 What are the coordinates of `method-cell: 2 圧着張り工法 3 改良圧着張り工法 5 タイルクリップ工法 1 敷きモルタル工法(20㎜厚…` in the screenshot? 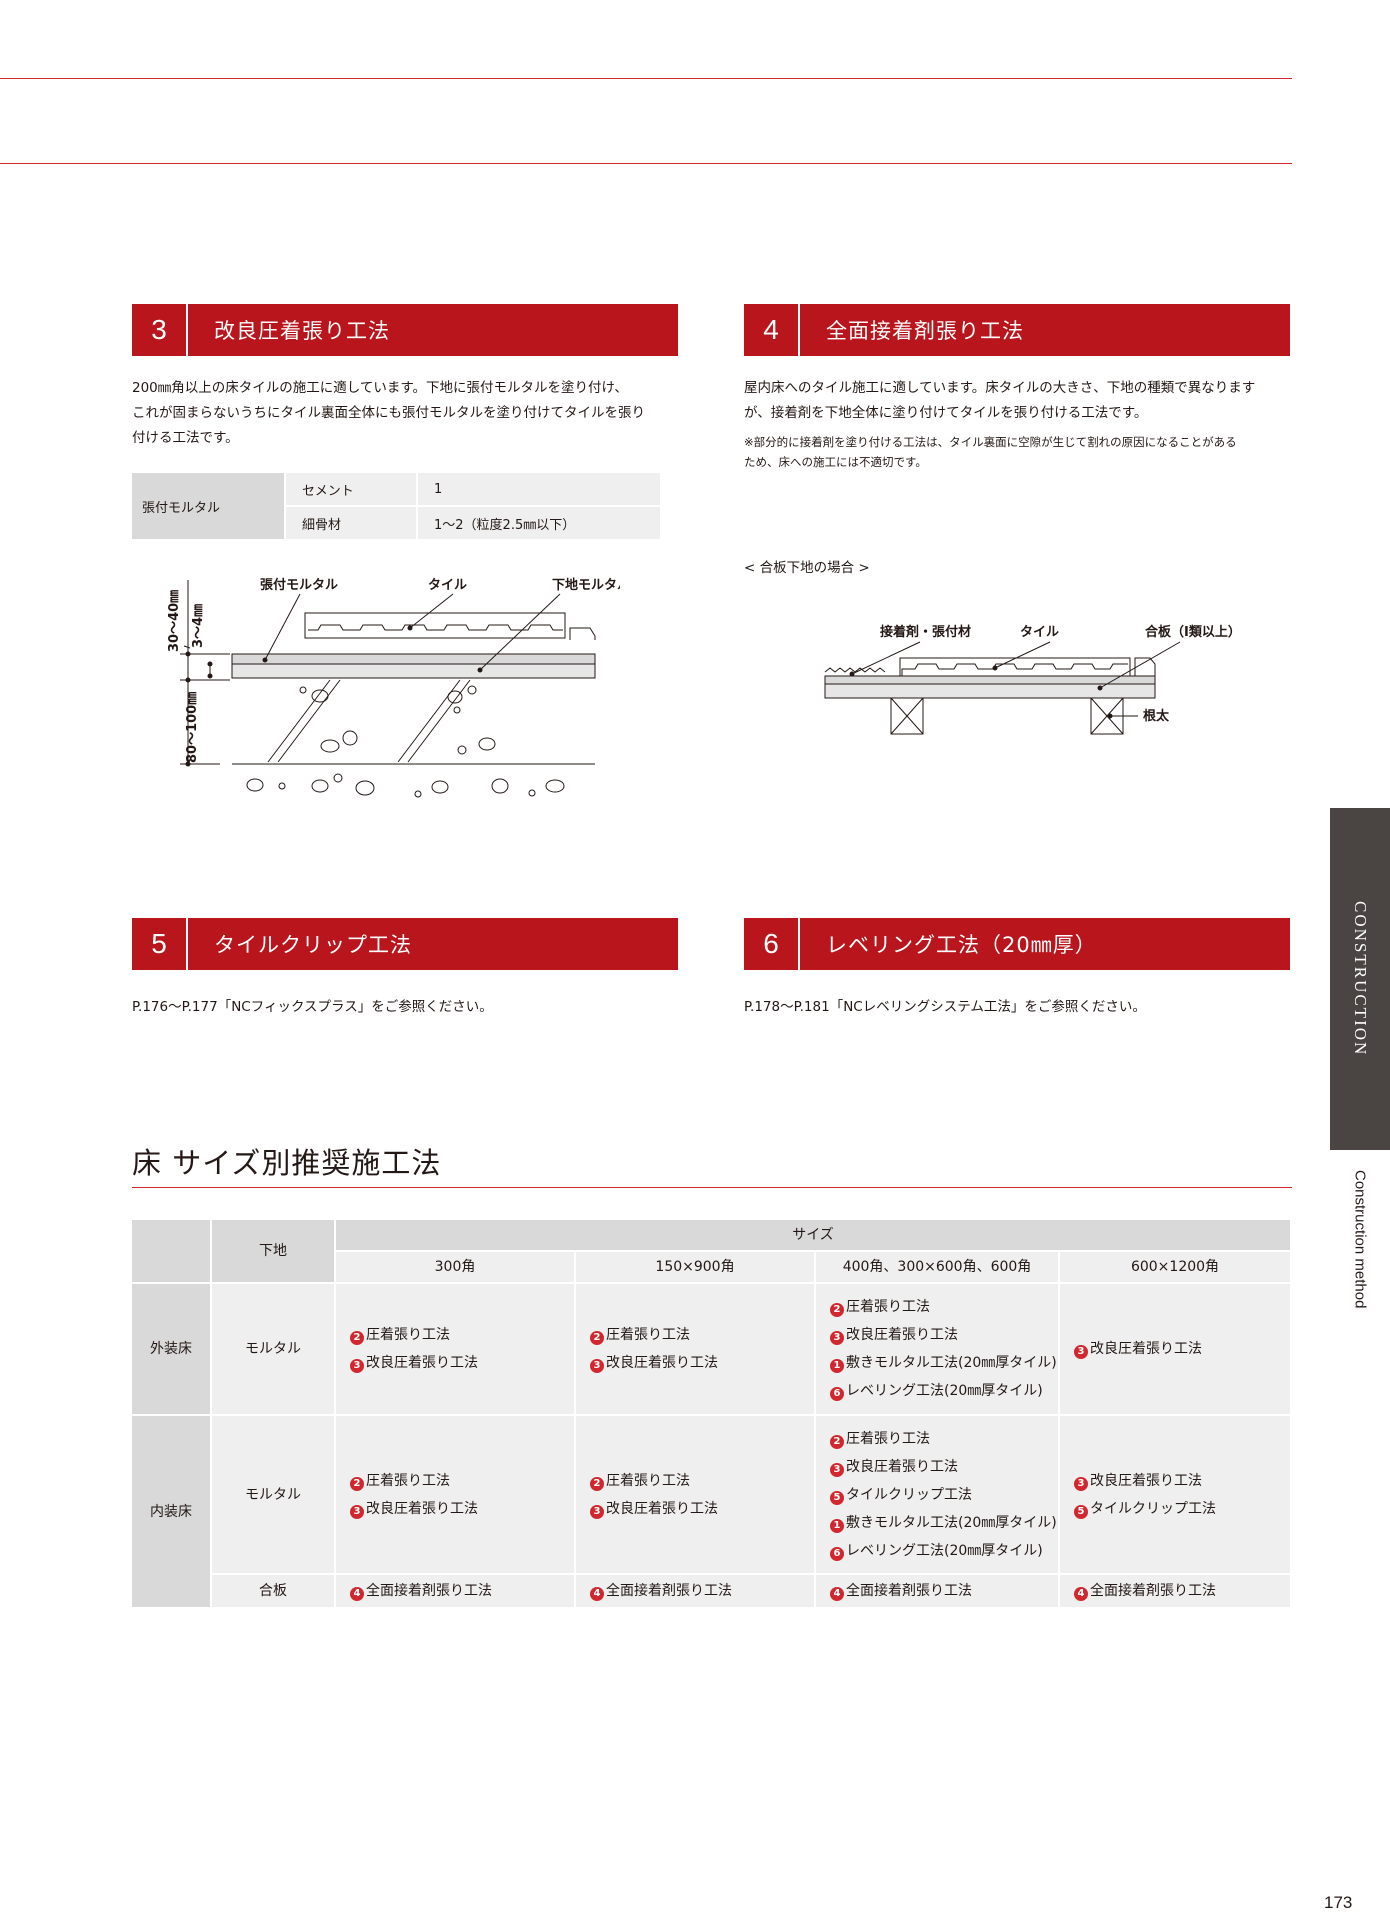 It's located at (937, 1494).